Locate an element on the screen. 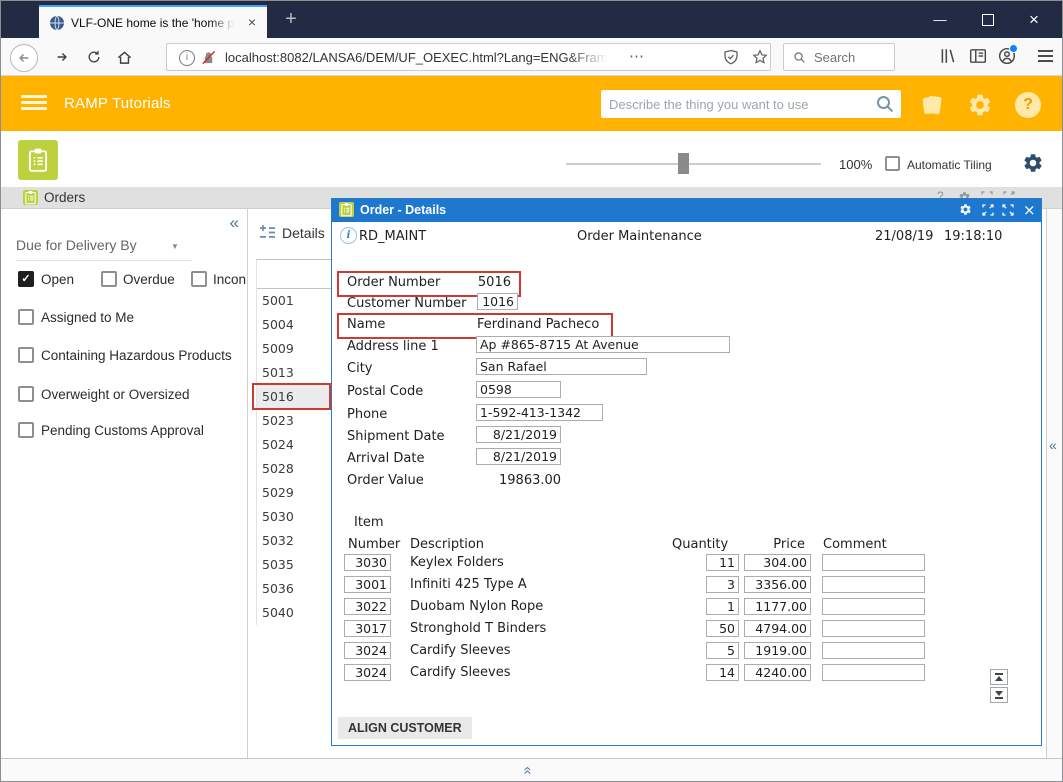 The image size is (1063, 782). customer-number-input is located at coordinates (497, 301).